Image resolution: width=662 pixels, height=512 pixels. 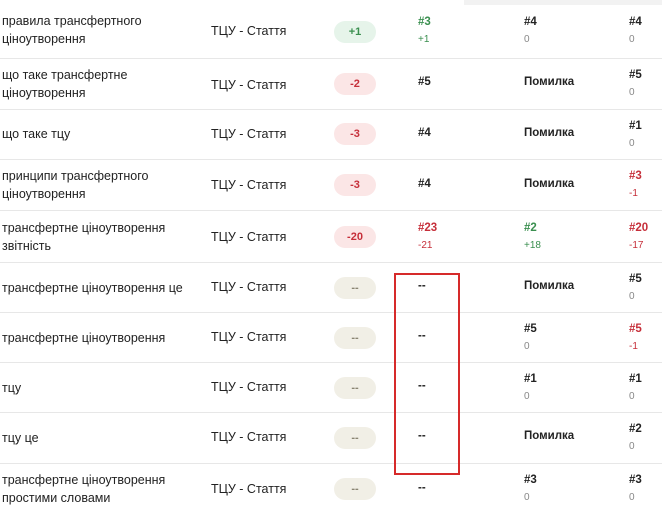 What do you see at coordinates (102, 388) in the screenshot?
I see `keyword-cell: тцу` at bounding box center [102, 388].